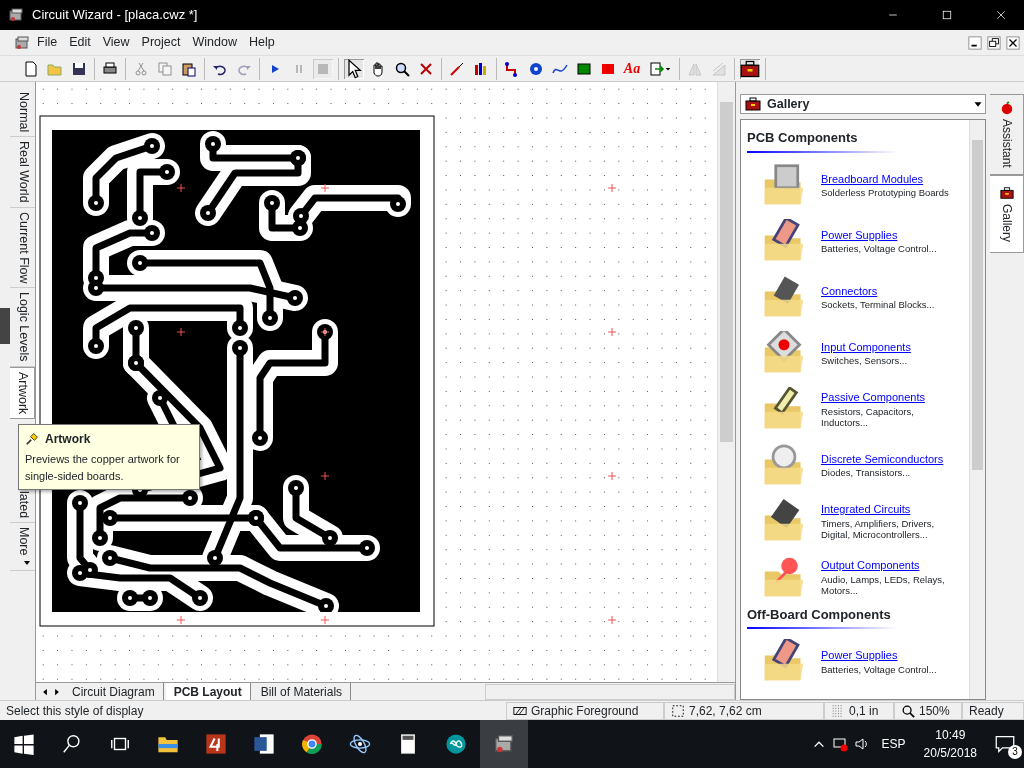 The height and width of the screenshot is (768, 1024). What do you see at coordinates (975, 42) in the screenshot?
I see `minimize-icon` at bounding box center [975, 42].